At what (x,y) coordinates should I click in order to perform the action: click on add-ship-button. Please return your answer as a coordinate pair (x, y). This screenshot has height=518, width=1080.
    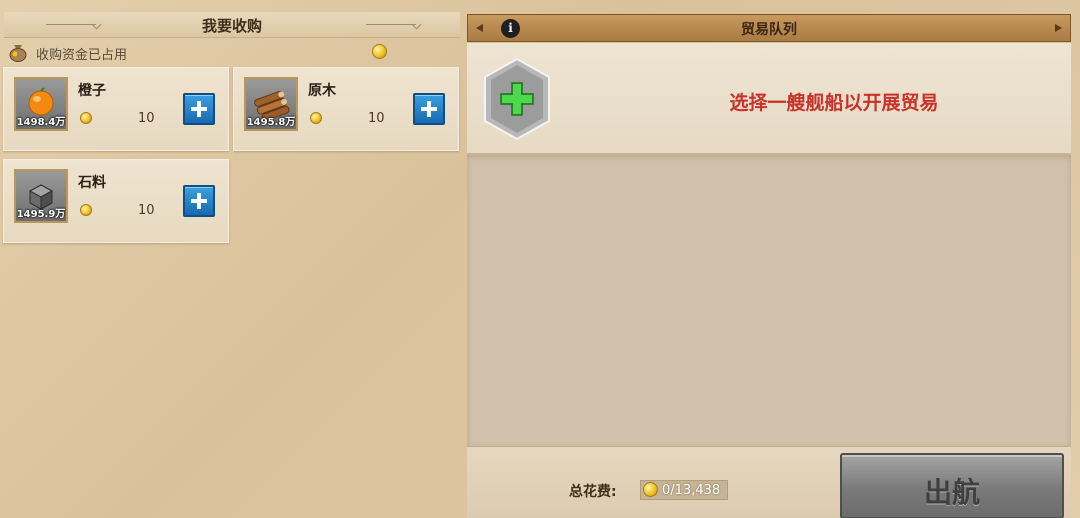
    Looking at the image, I should click on (517, 99).